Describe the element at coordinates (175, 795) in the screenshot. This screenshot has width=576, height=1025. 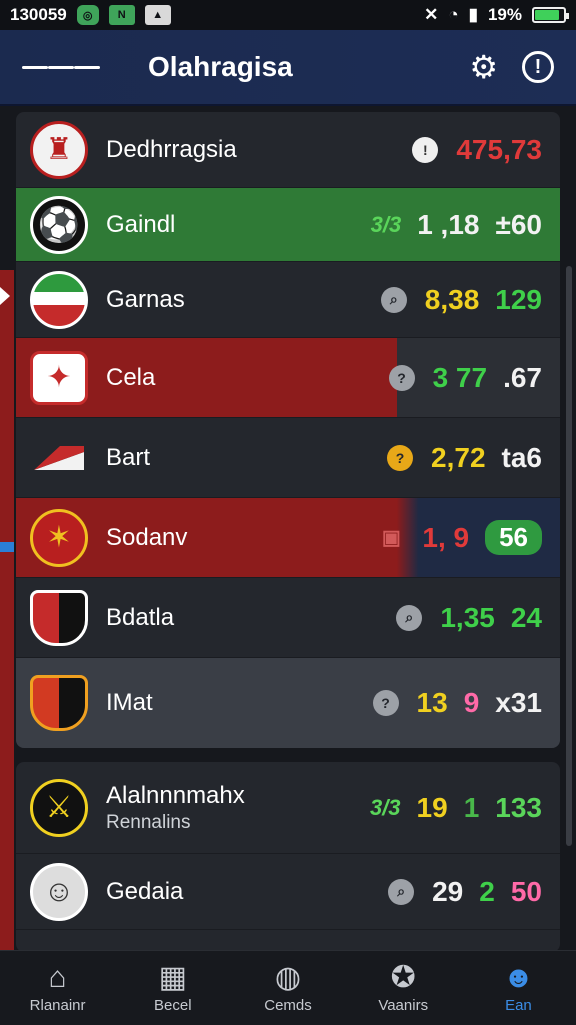
I see `team-name-text: Alalnnnmahx` at that location.